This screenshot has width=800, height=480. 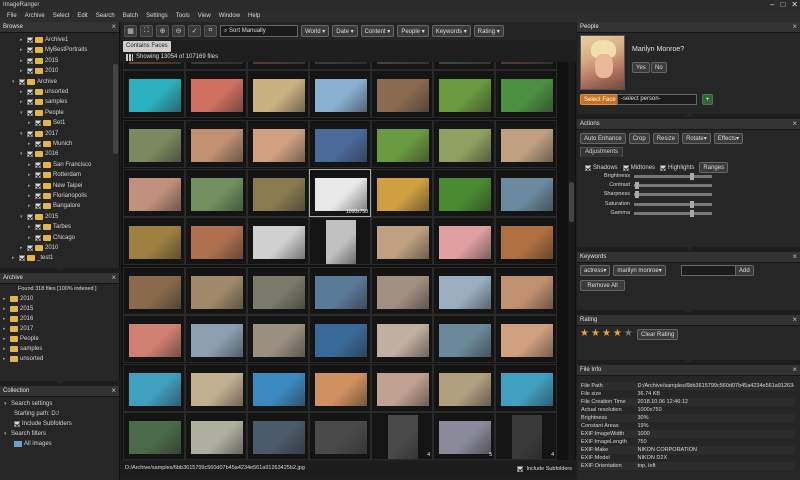 I want to click on thumbnail: 5, so click(x=464, y=436).